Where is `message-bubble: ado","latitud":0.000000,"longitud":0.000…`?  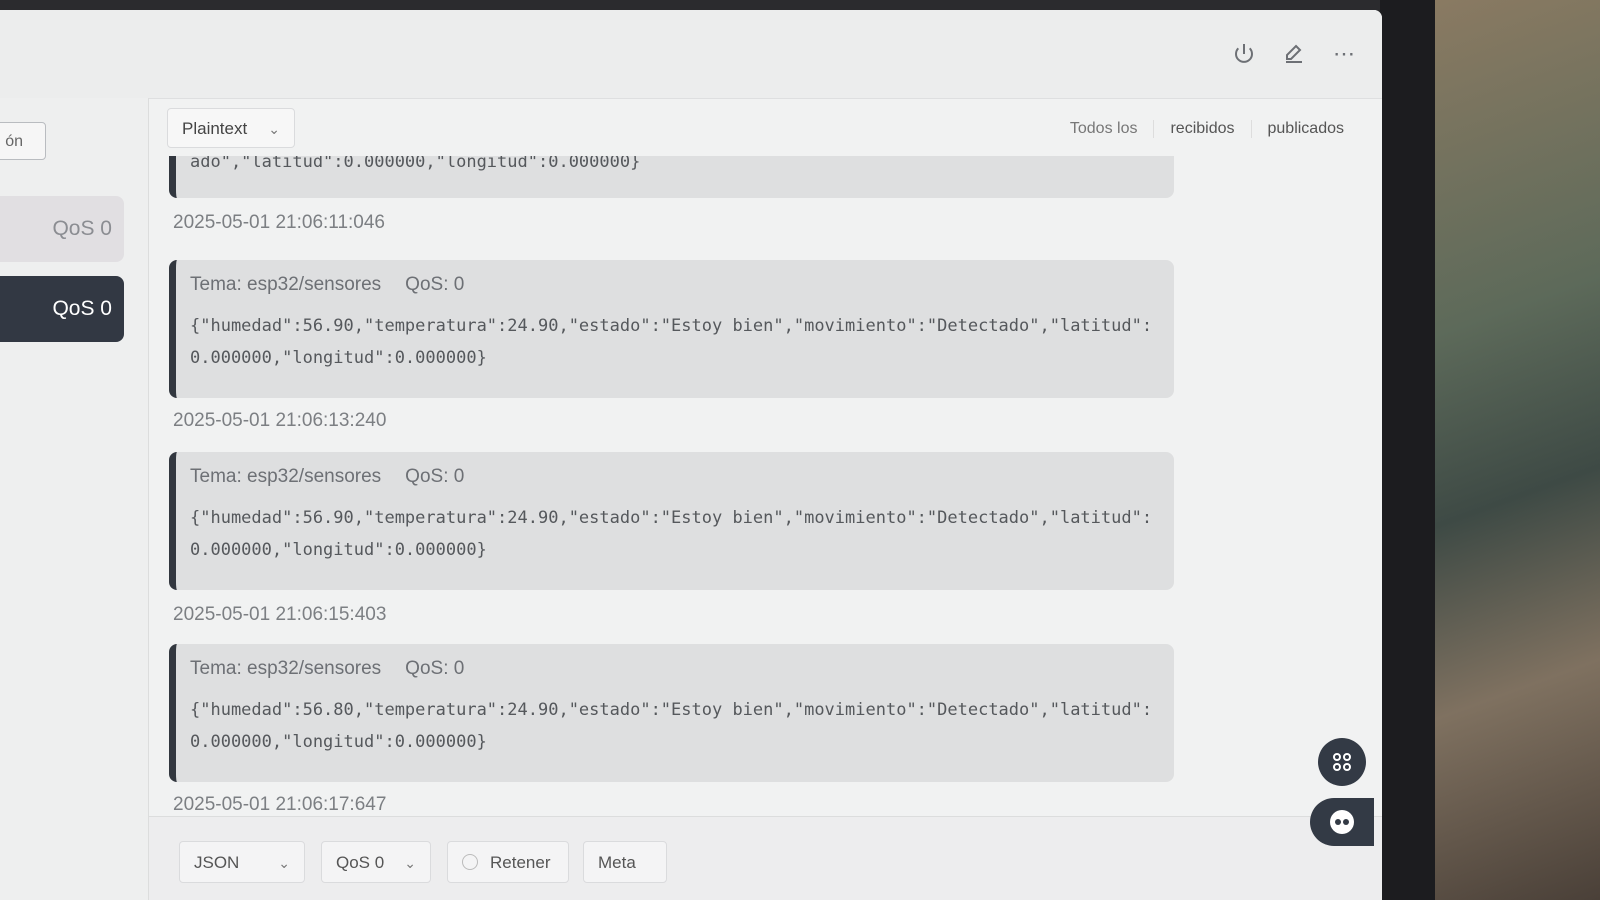 message-bubble: ado","latitud":0.000000,"longitud":0.000… is located at coordinates (671, 177).